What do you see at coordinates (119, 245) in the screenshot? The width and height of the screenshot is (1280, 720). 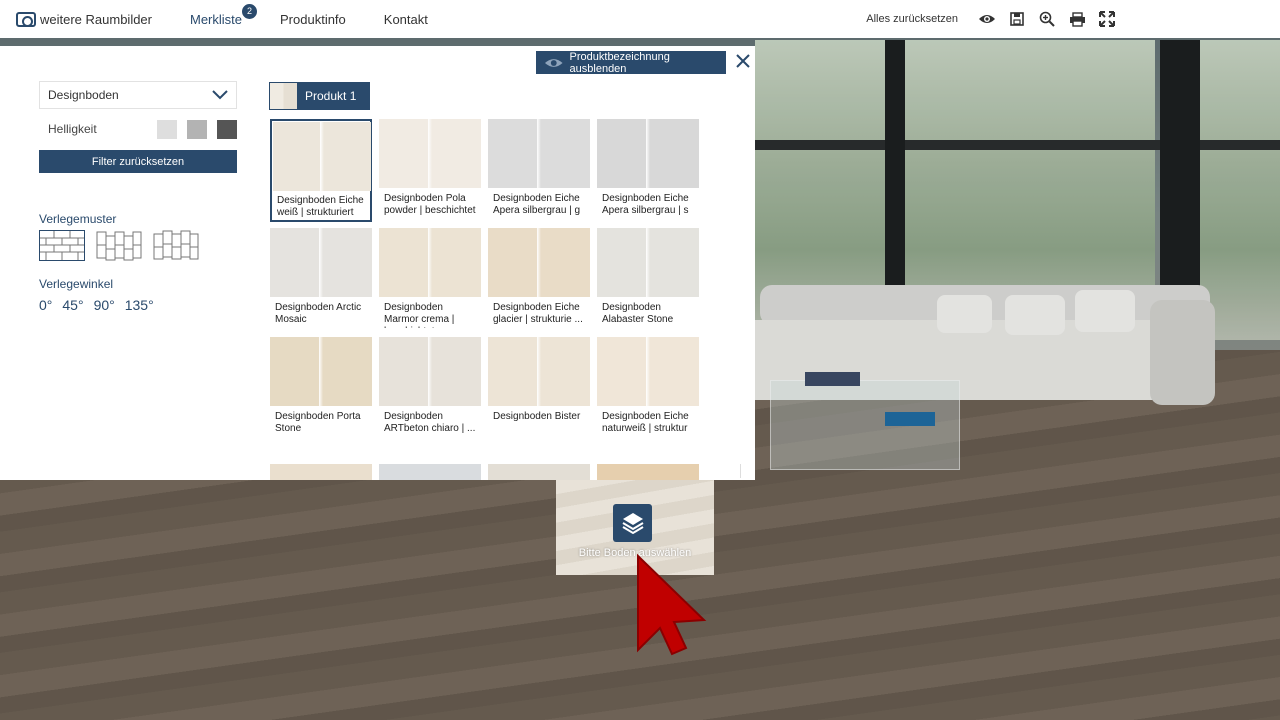 I see `pattern-offset-icon` at bounding box center [119, 245].